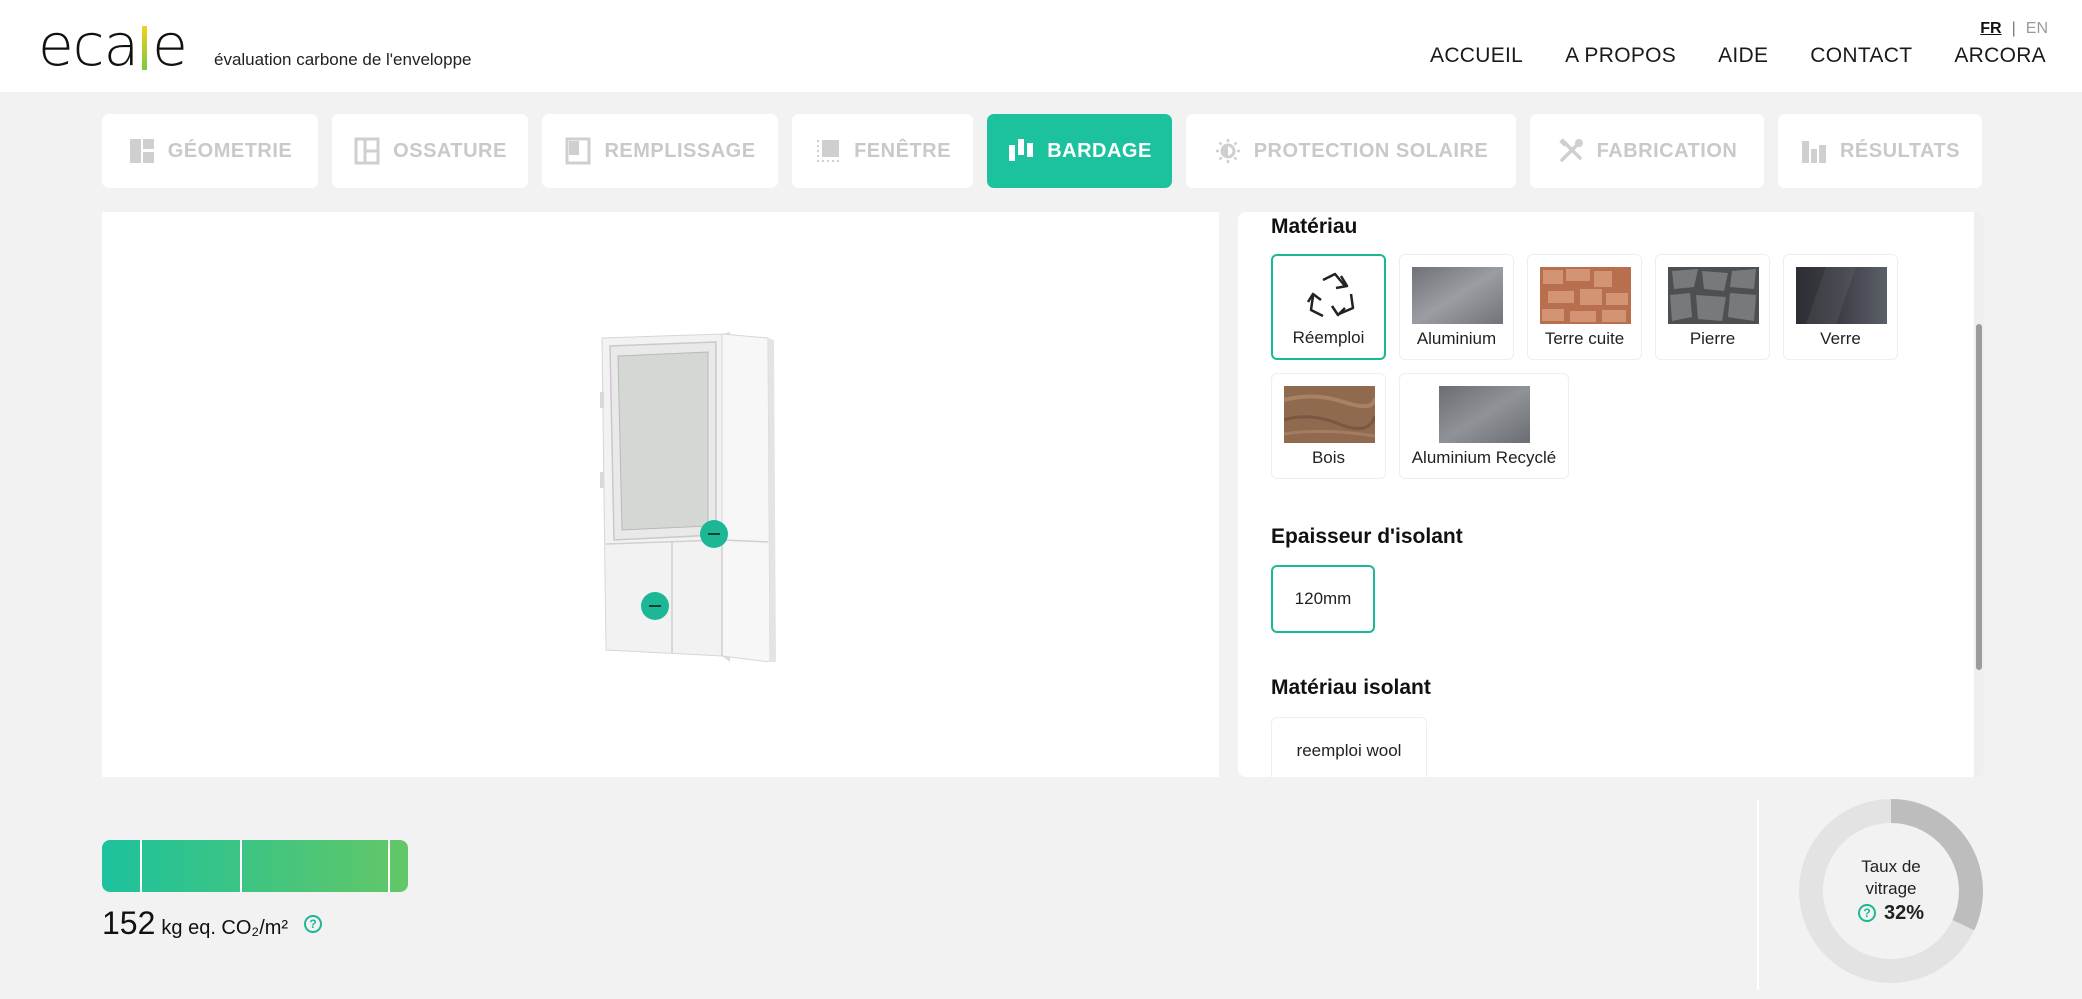 This screenshot has width=2082, height=999. Describe the element at coordinates (430, 151) in the screenshot. I see `tab-ossature: OSSATURE` at that location.